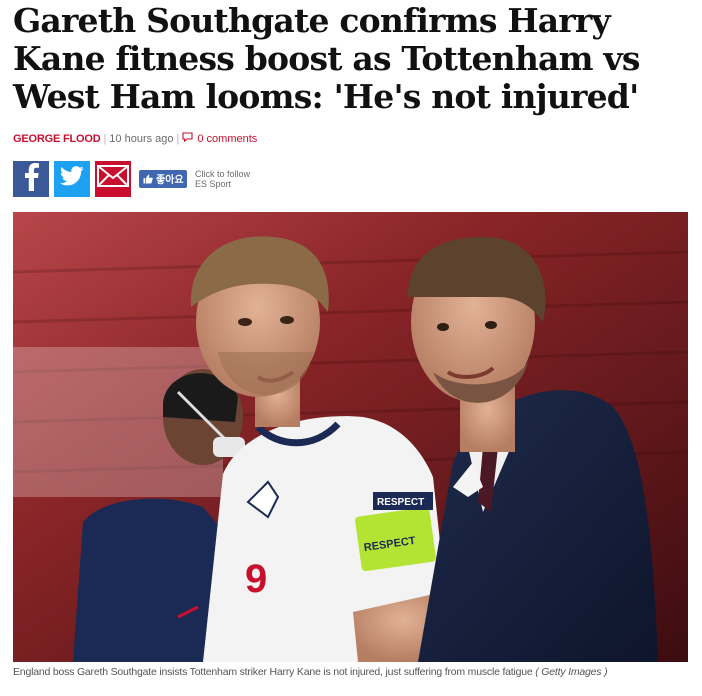 Image resolution: width=702 pixels, height=696 pixels. Describe the element at coordinates (227, 138) in the screenshot. I see `comments-count: 0 comments` at that location.